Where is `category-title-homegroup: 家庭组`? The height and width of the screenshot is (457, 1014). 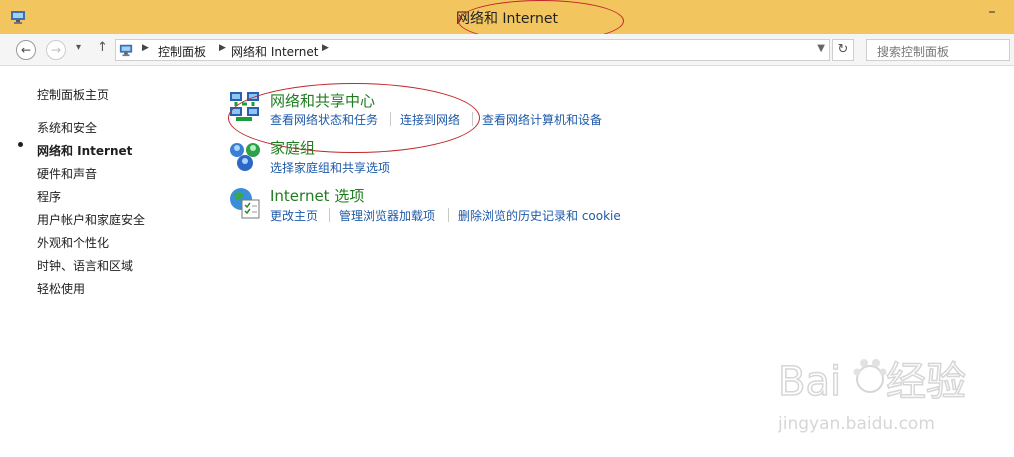 category-title-homegroup: 家庭组 is located at coordinates (292, 147).